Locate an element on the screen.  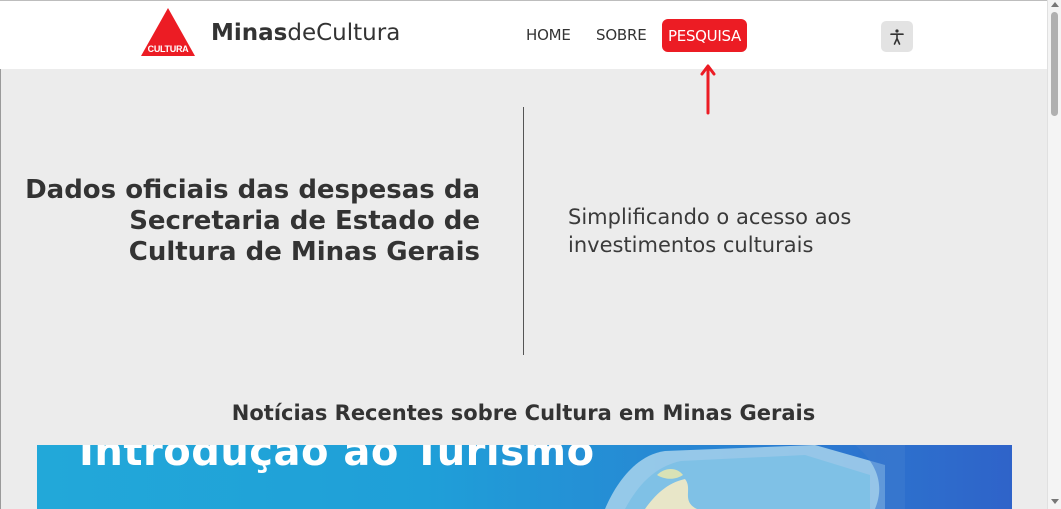
annotation-arrow-icon is located at coordinates (708, 89).